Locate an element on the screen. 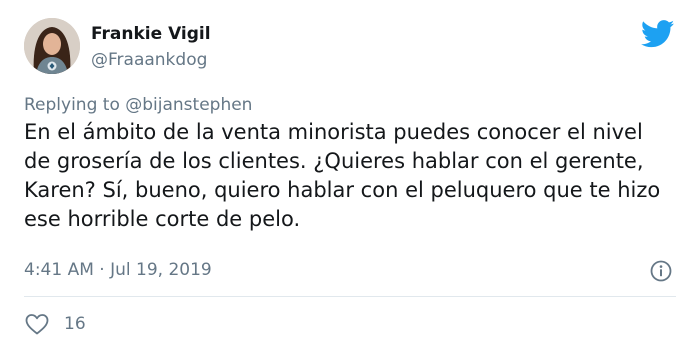  info-icon is located at coordinates (661, 271).